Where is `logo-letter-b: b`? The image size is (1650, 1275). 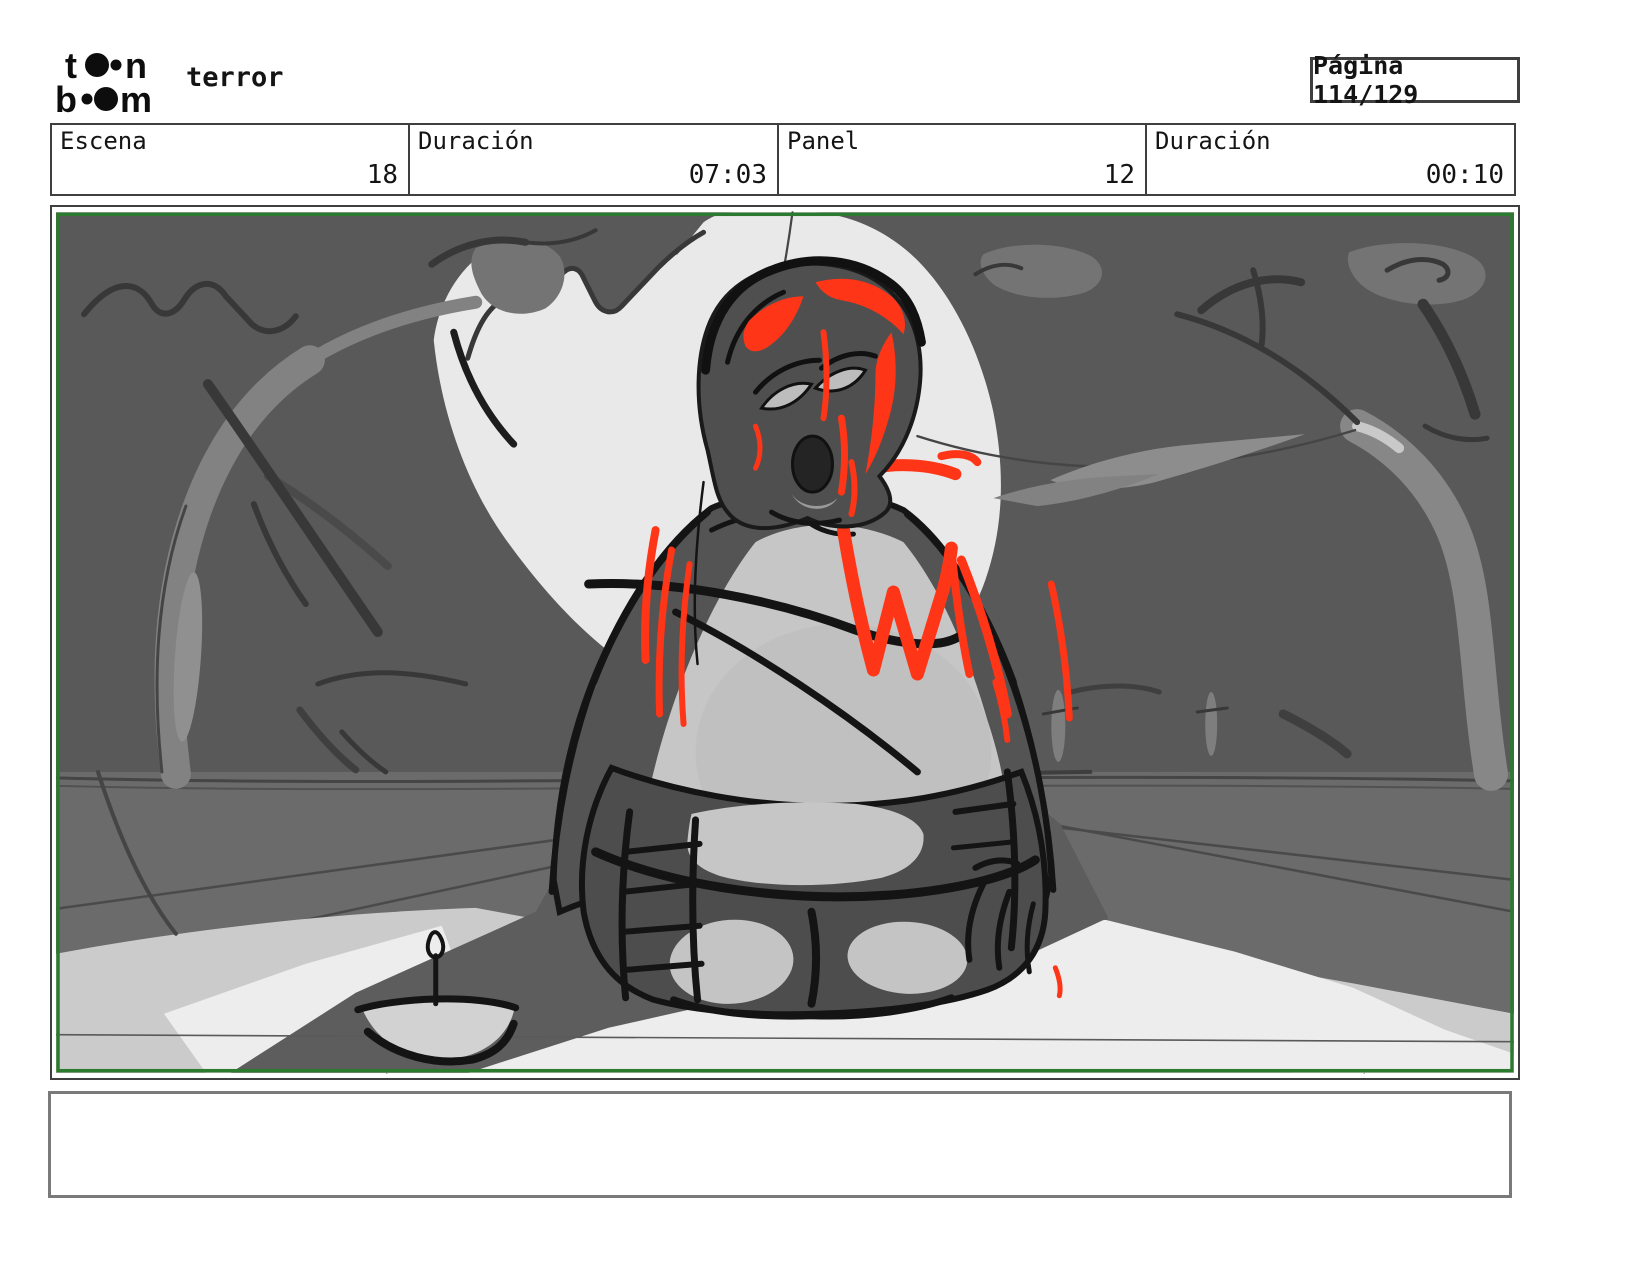 logo-letter-b: b is located at coordinates (66, 96).